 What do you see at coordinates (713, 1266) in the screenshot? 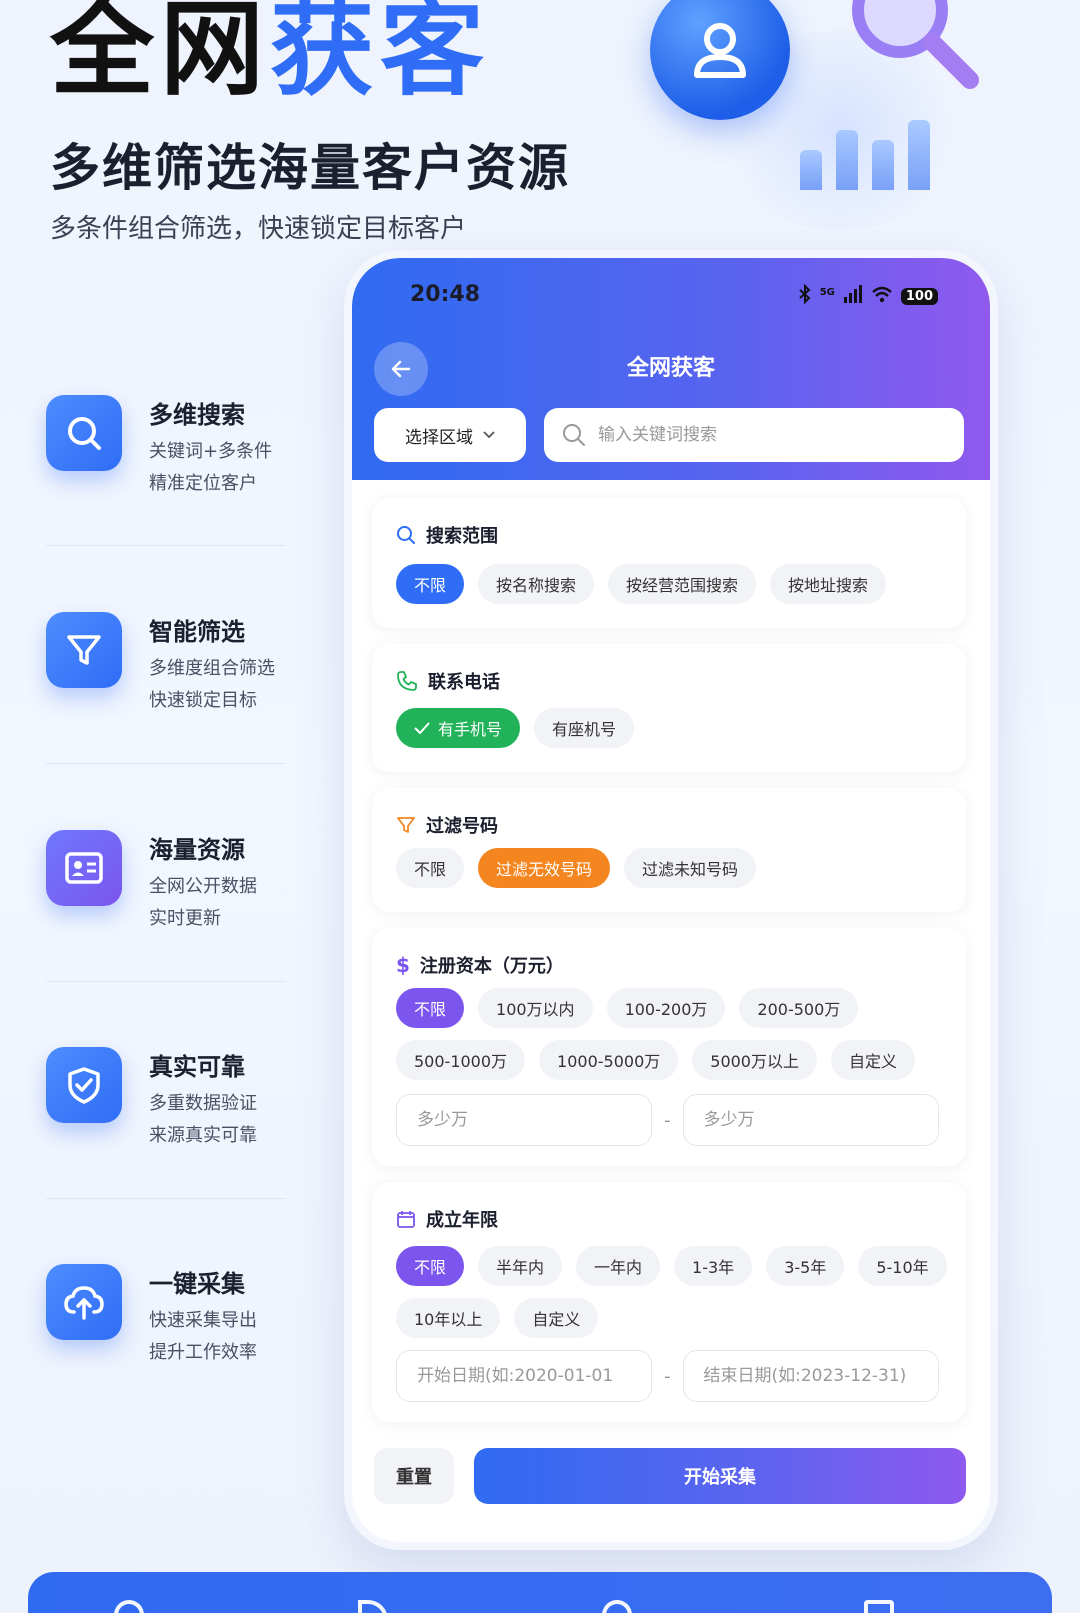
I see `chip-option: 1-3年` at bounding box center [713, 1266].